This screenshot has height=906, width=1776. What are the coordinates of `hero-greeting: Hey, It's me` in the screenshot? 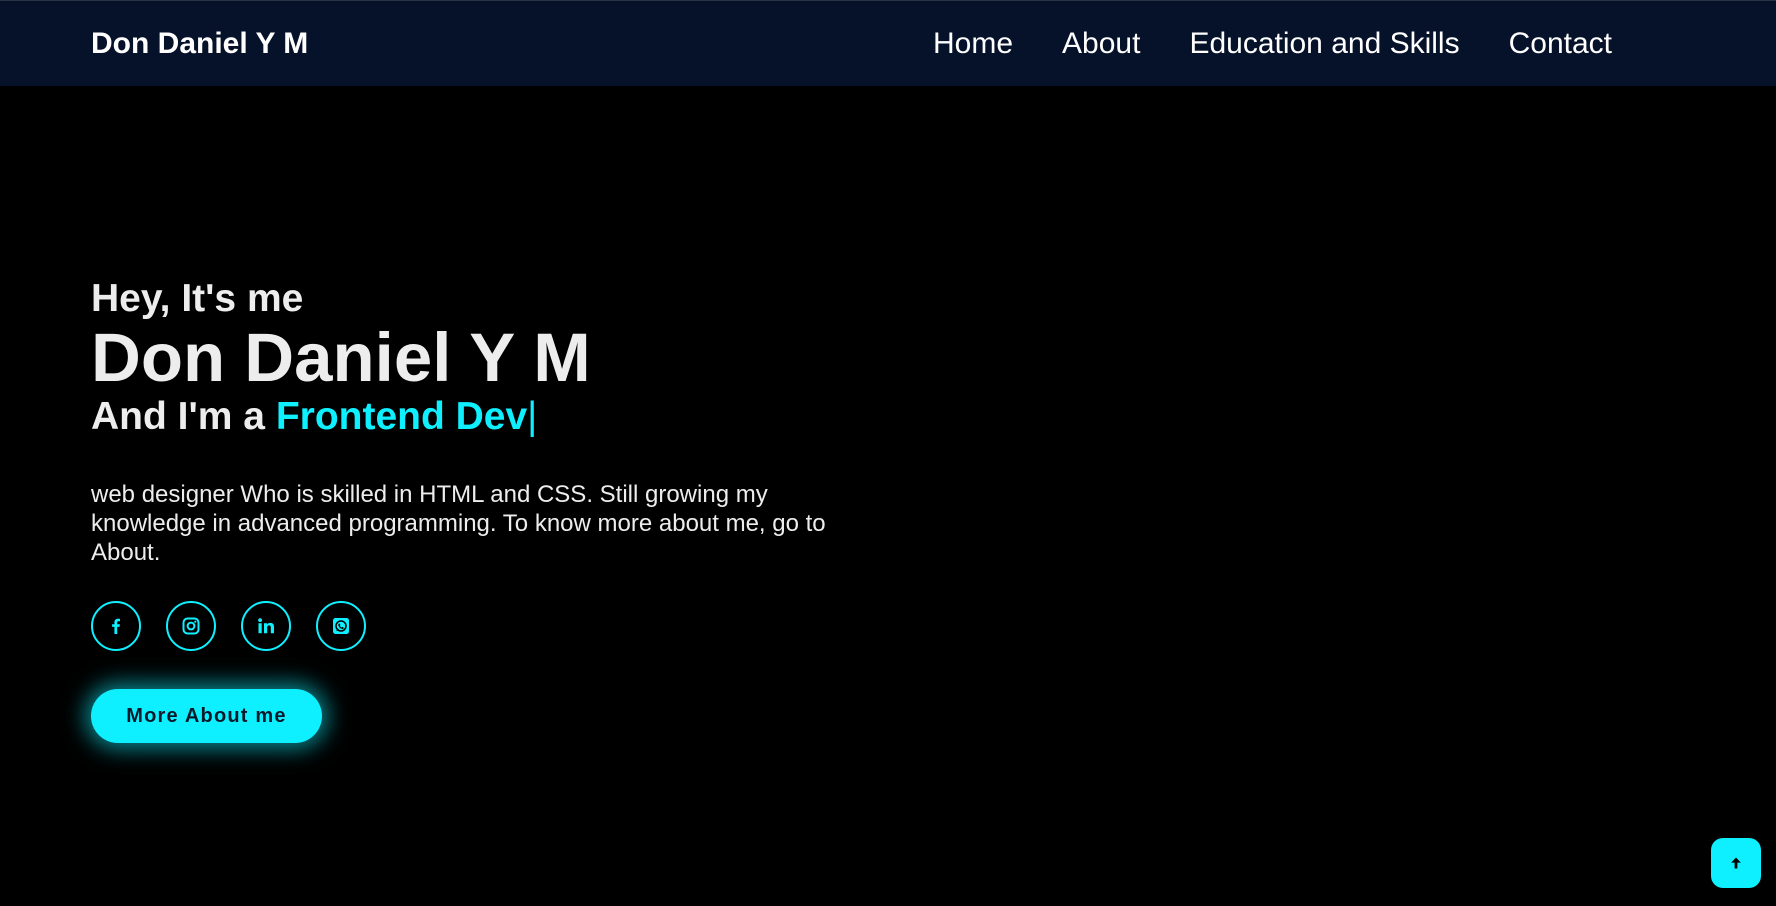 It's located at (197, 298).